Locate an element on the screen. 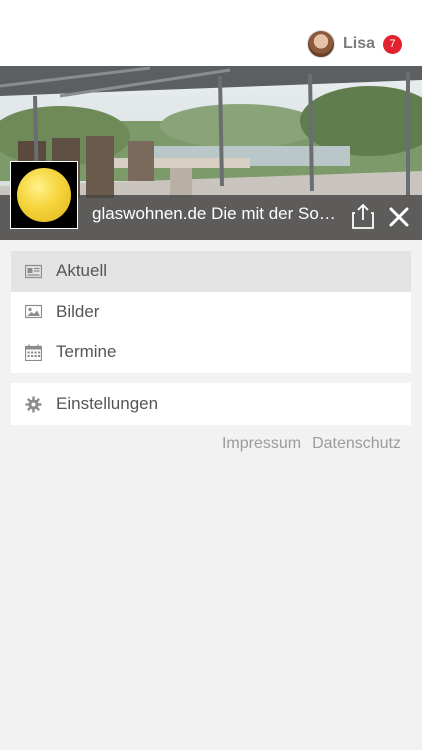  share-button is located at coordinates (363, 216).